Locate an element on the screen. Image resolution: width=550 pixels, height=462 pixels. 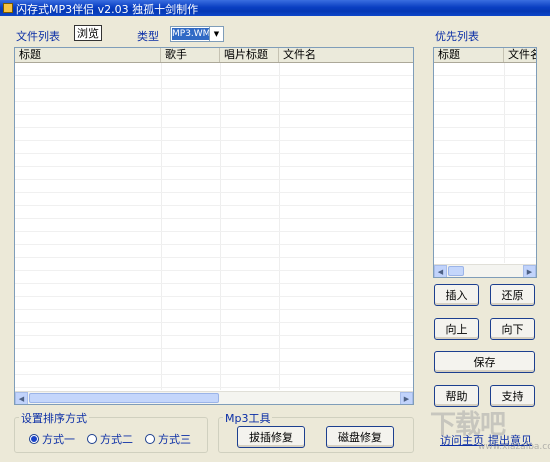
move-up-button: 向上 is located at coordinates (456, 329).